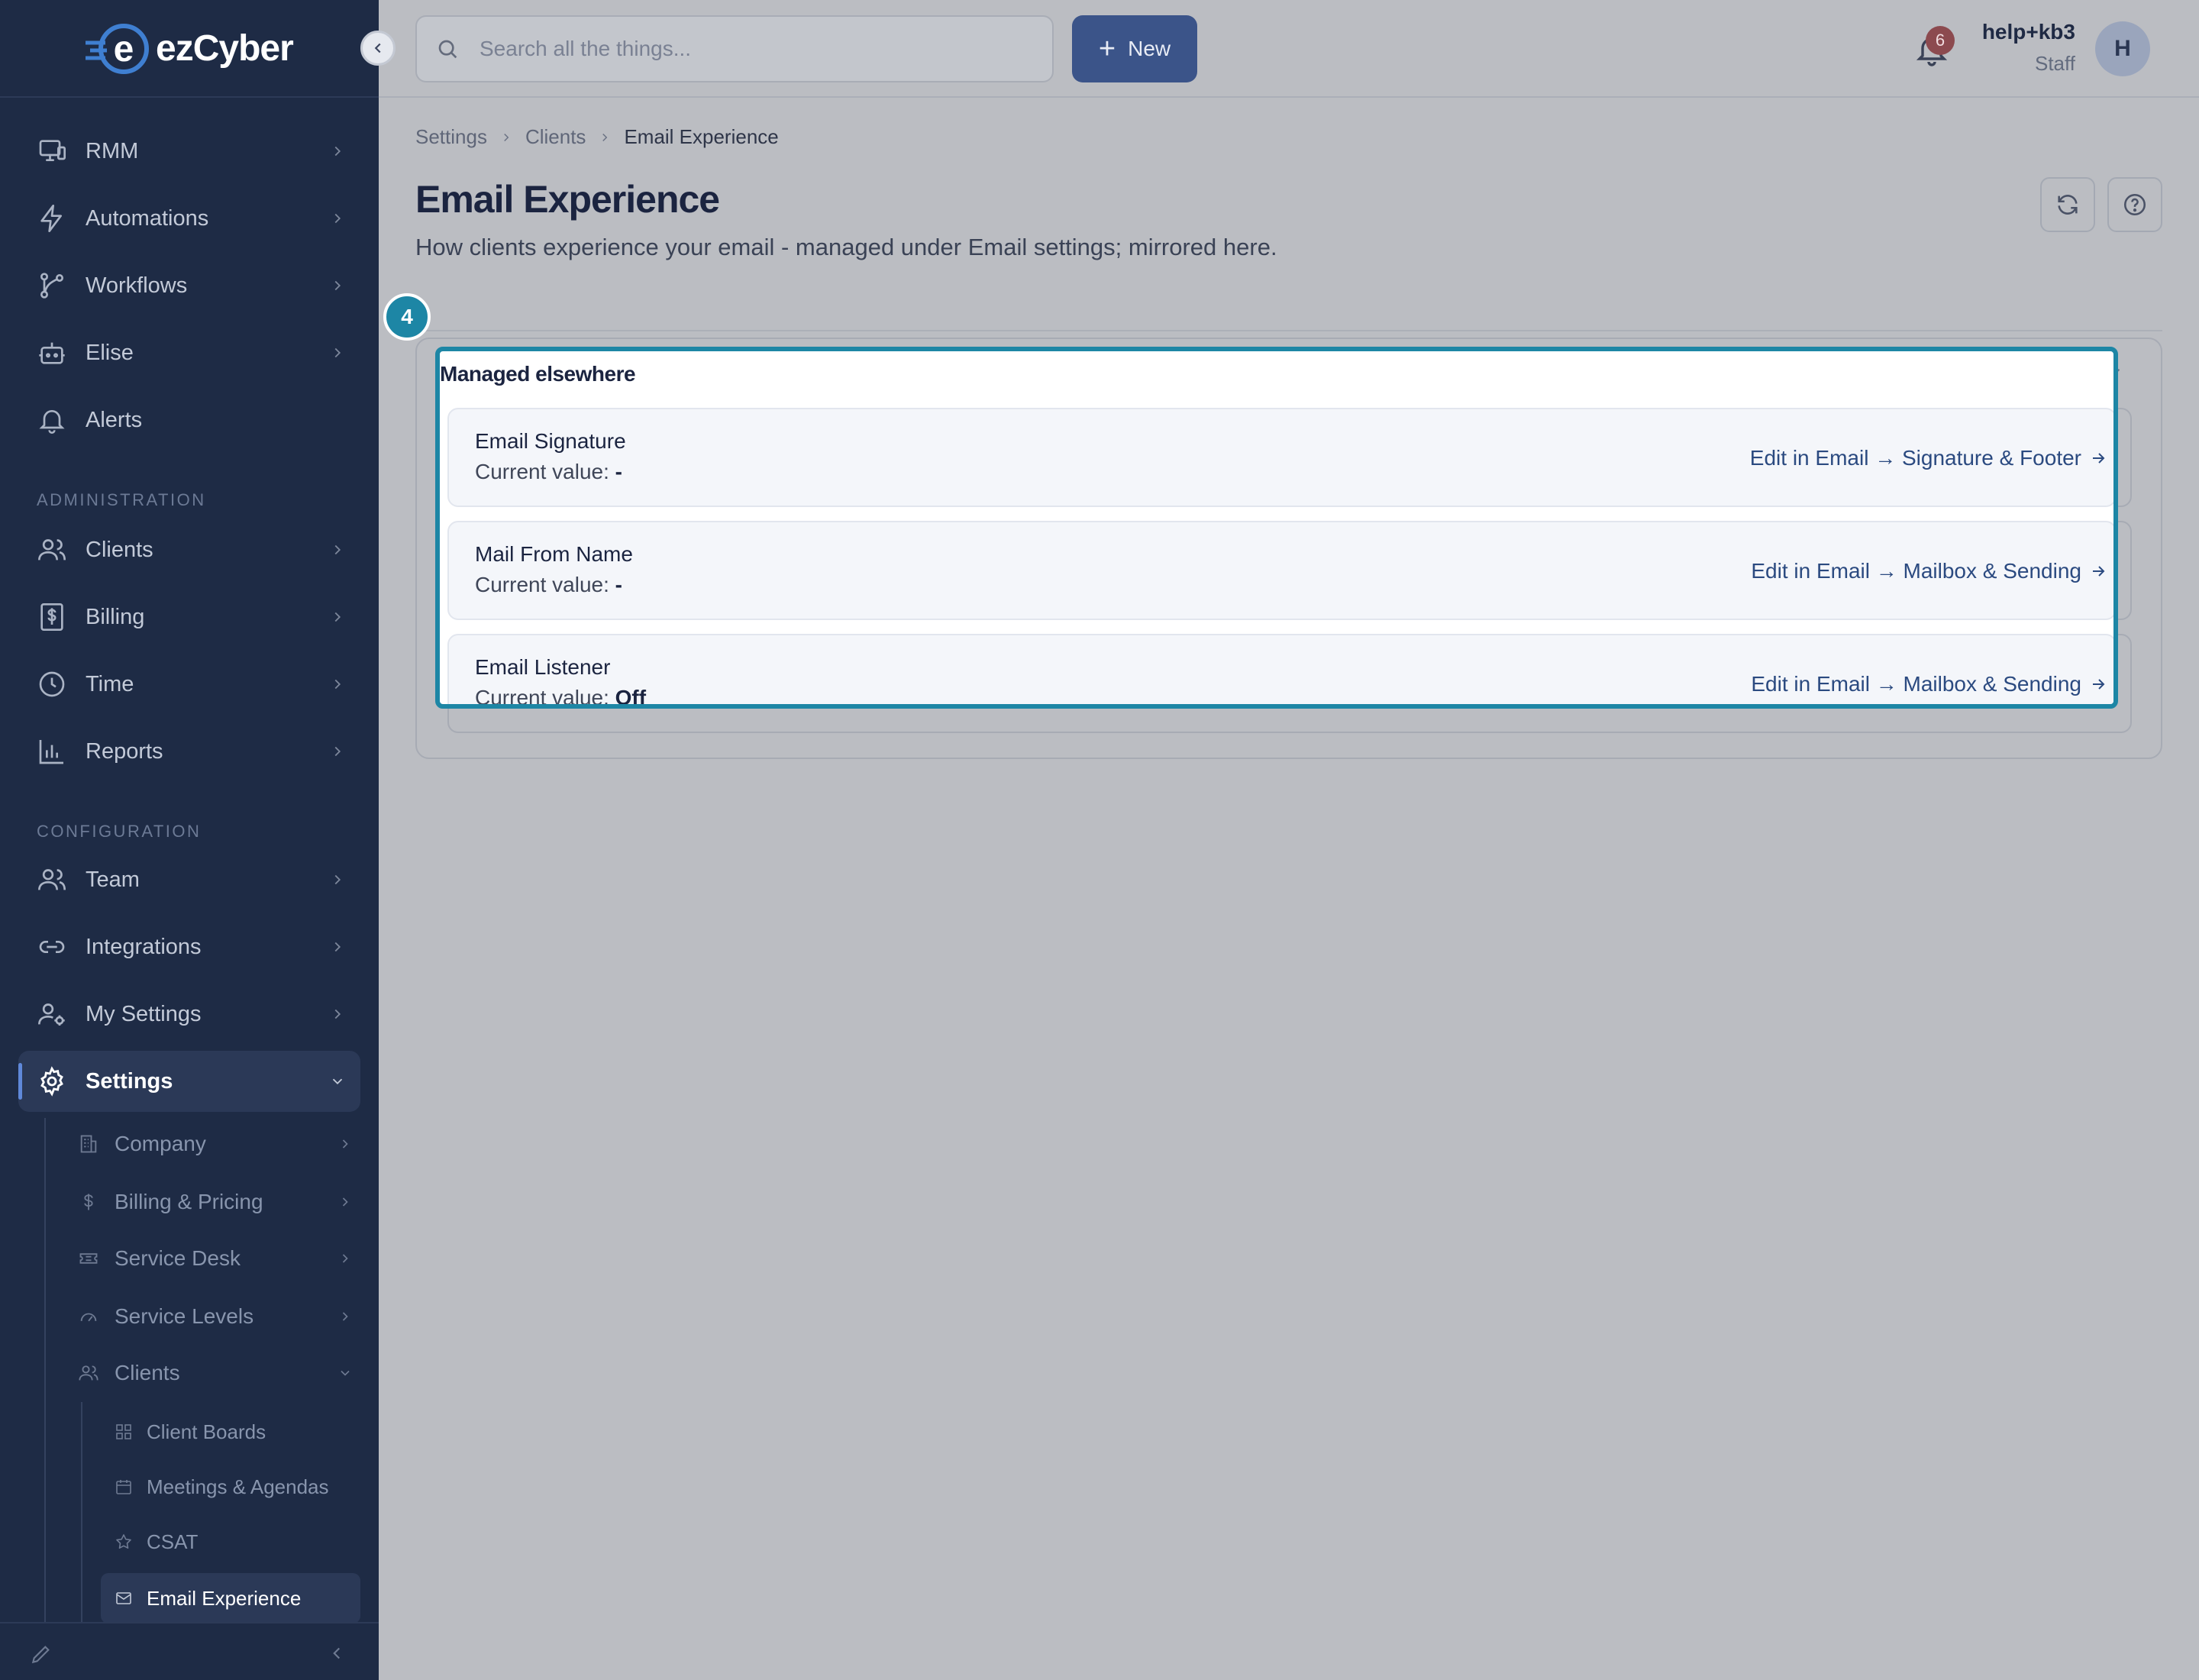  What do you see at coordinates (451, 137) in the screenshot?
I see `breadcrumb-settings: Settings` at bounding box center [451, 137].